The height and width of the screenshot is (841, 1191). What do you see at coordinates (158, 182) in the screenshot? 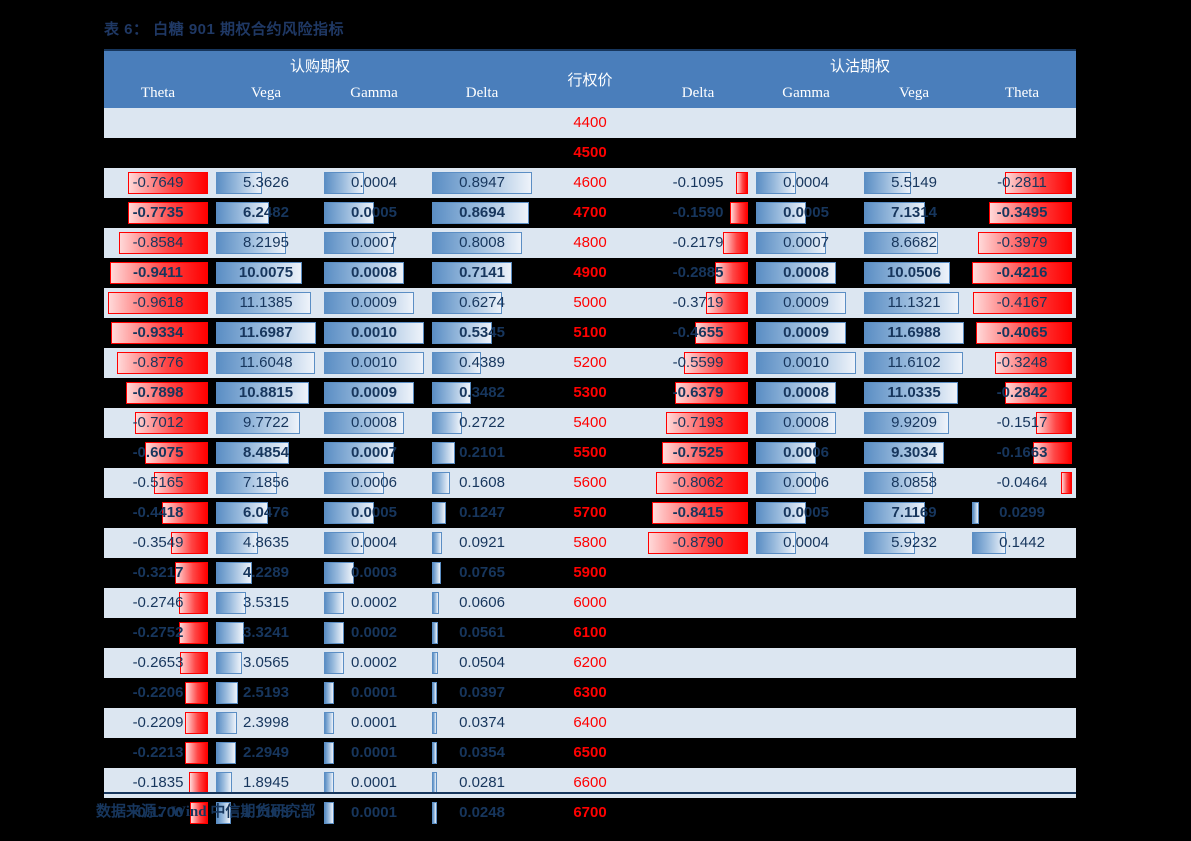
I see `cell-value: -0.7649` at bounding box center [158, 182].